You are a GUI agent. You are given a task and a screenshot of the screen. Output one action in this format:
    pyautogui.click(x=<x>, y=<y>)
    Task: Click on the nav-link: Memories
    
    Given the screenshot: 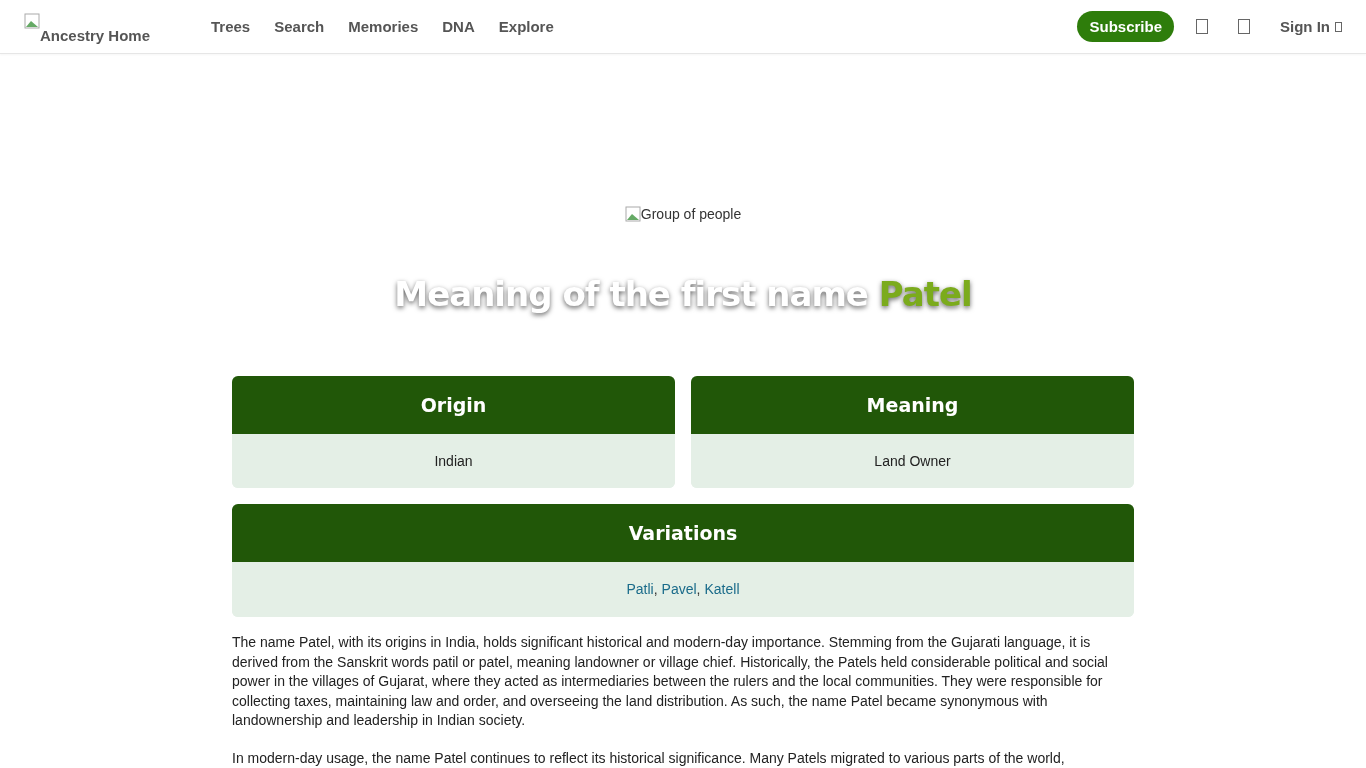 What is the action you would take?
    pyautogui.click(x=383, y=26)
    